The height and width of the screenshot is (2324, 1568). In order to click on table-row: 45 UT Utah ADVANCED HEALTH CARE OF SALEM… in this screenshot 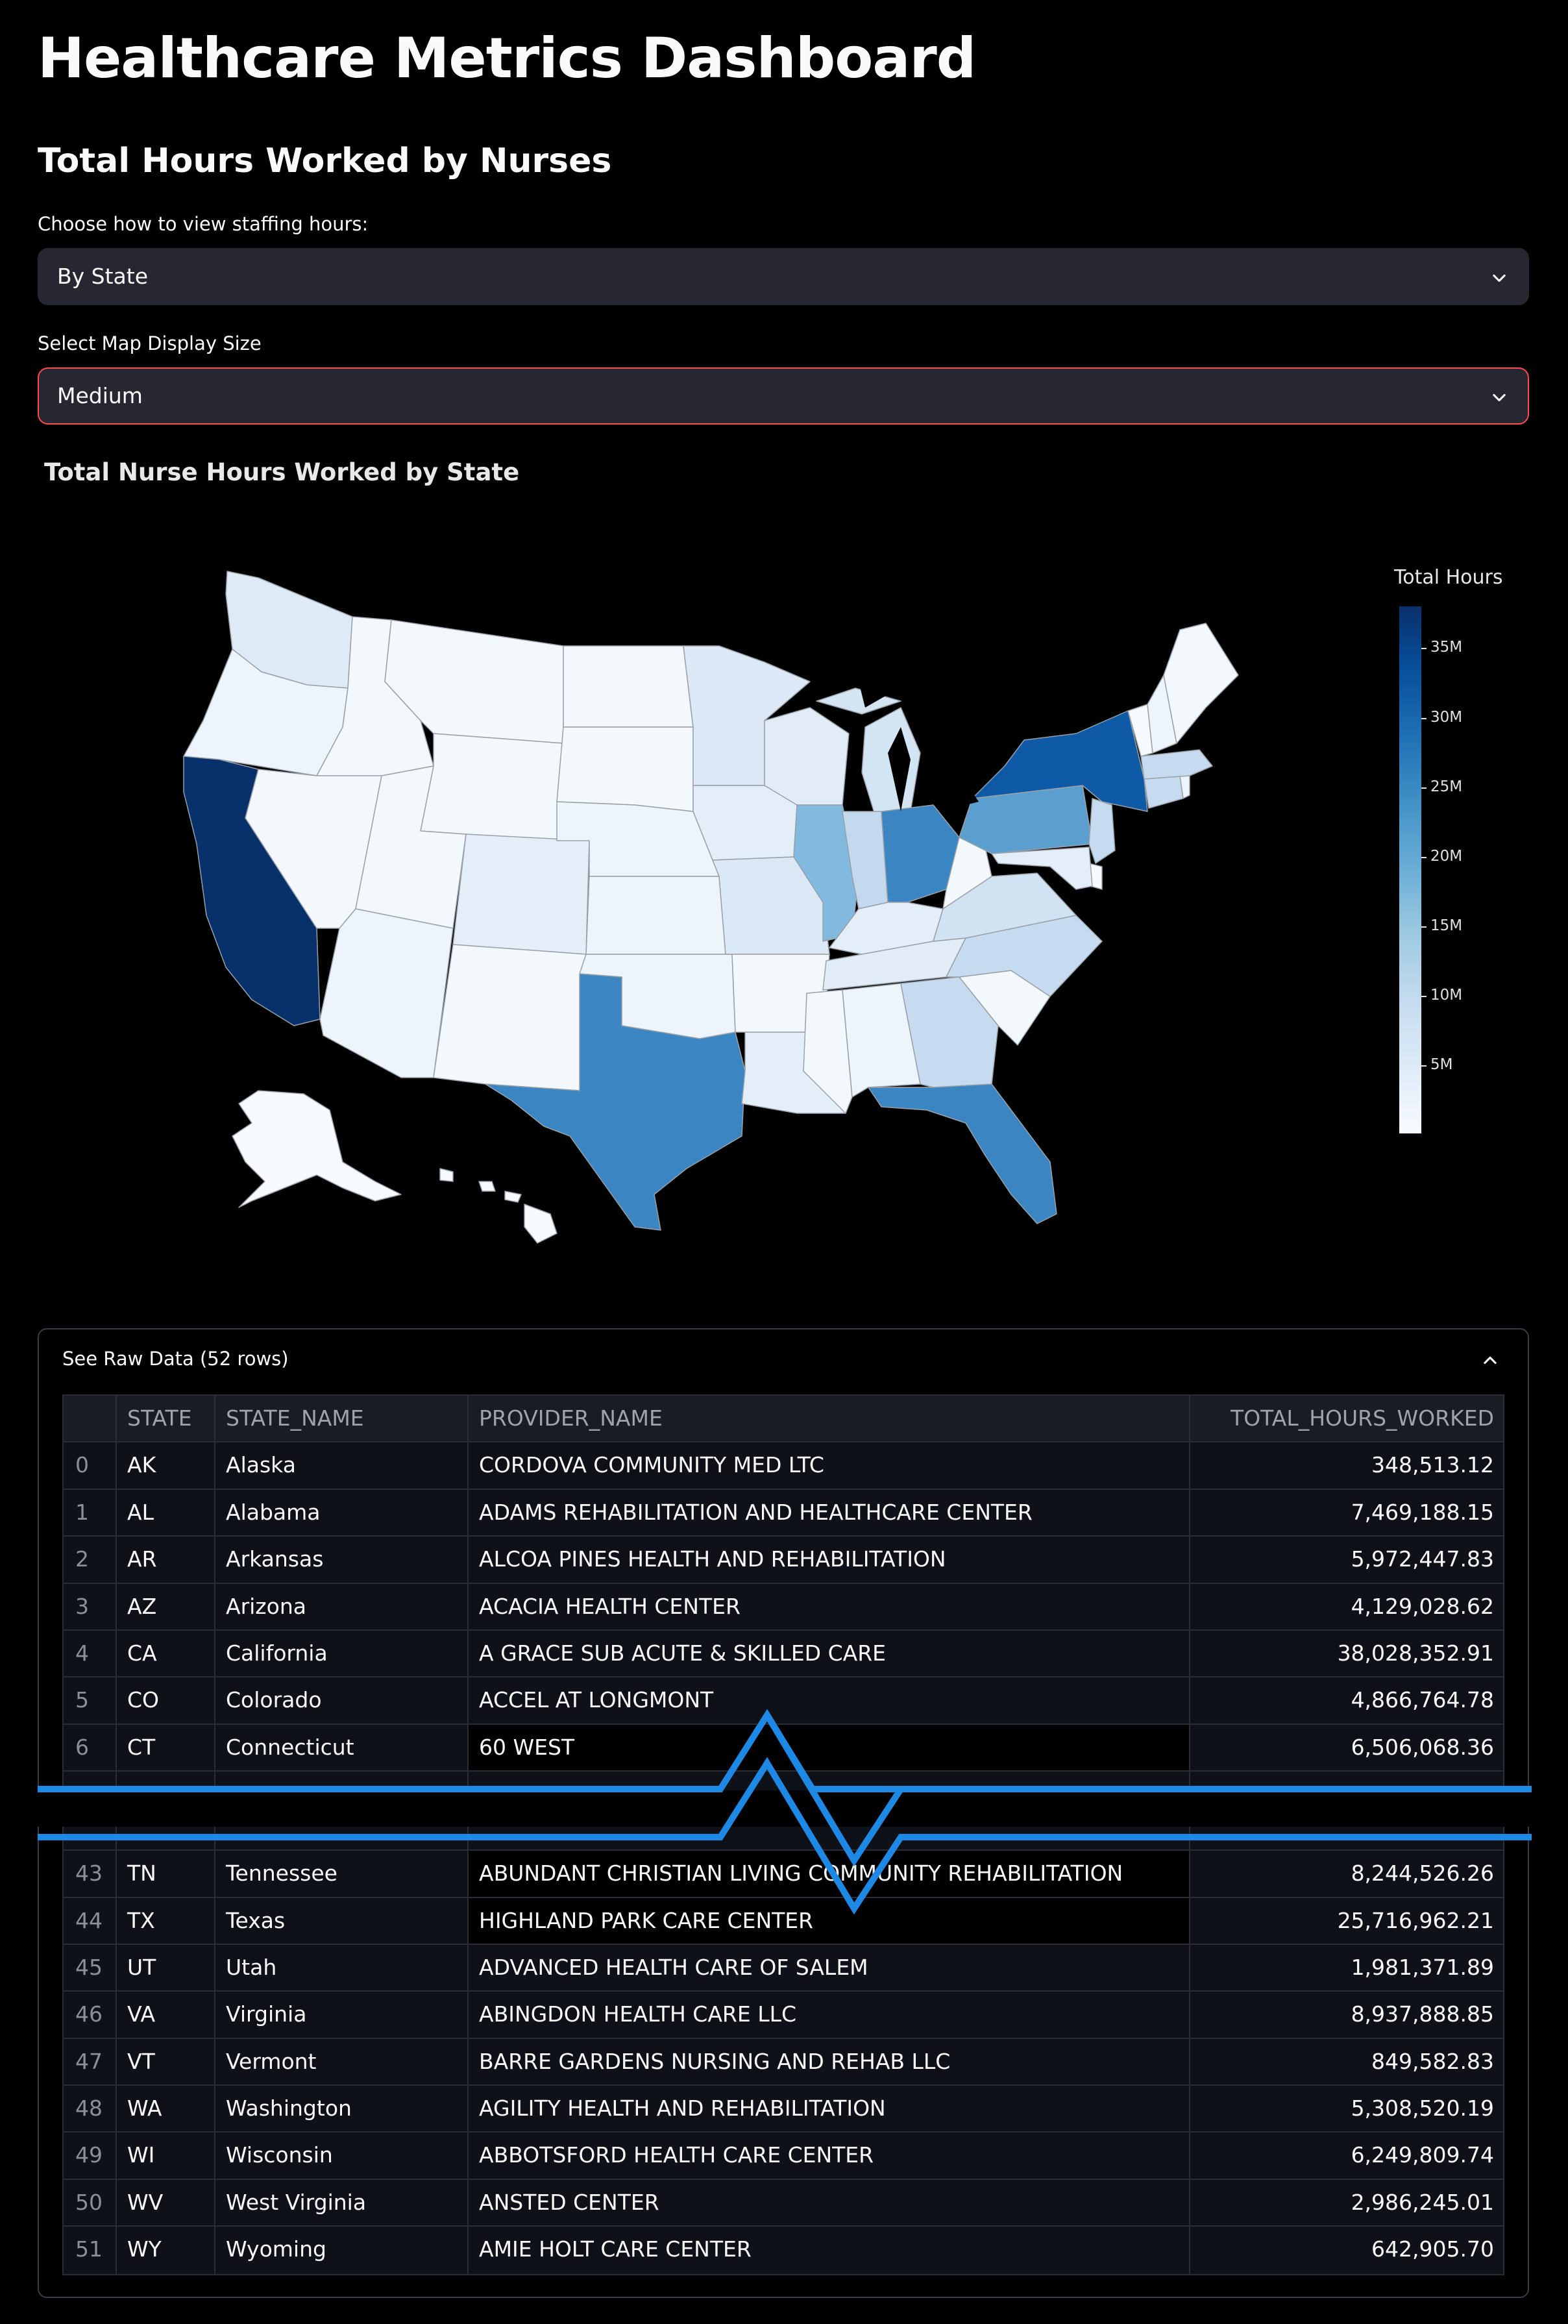, I will do `click(783, 1968)`.